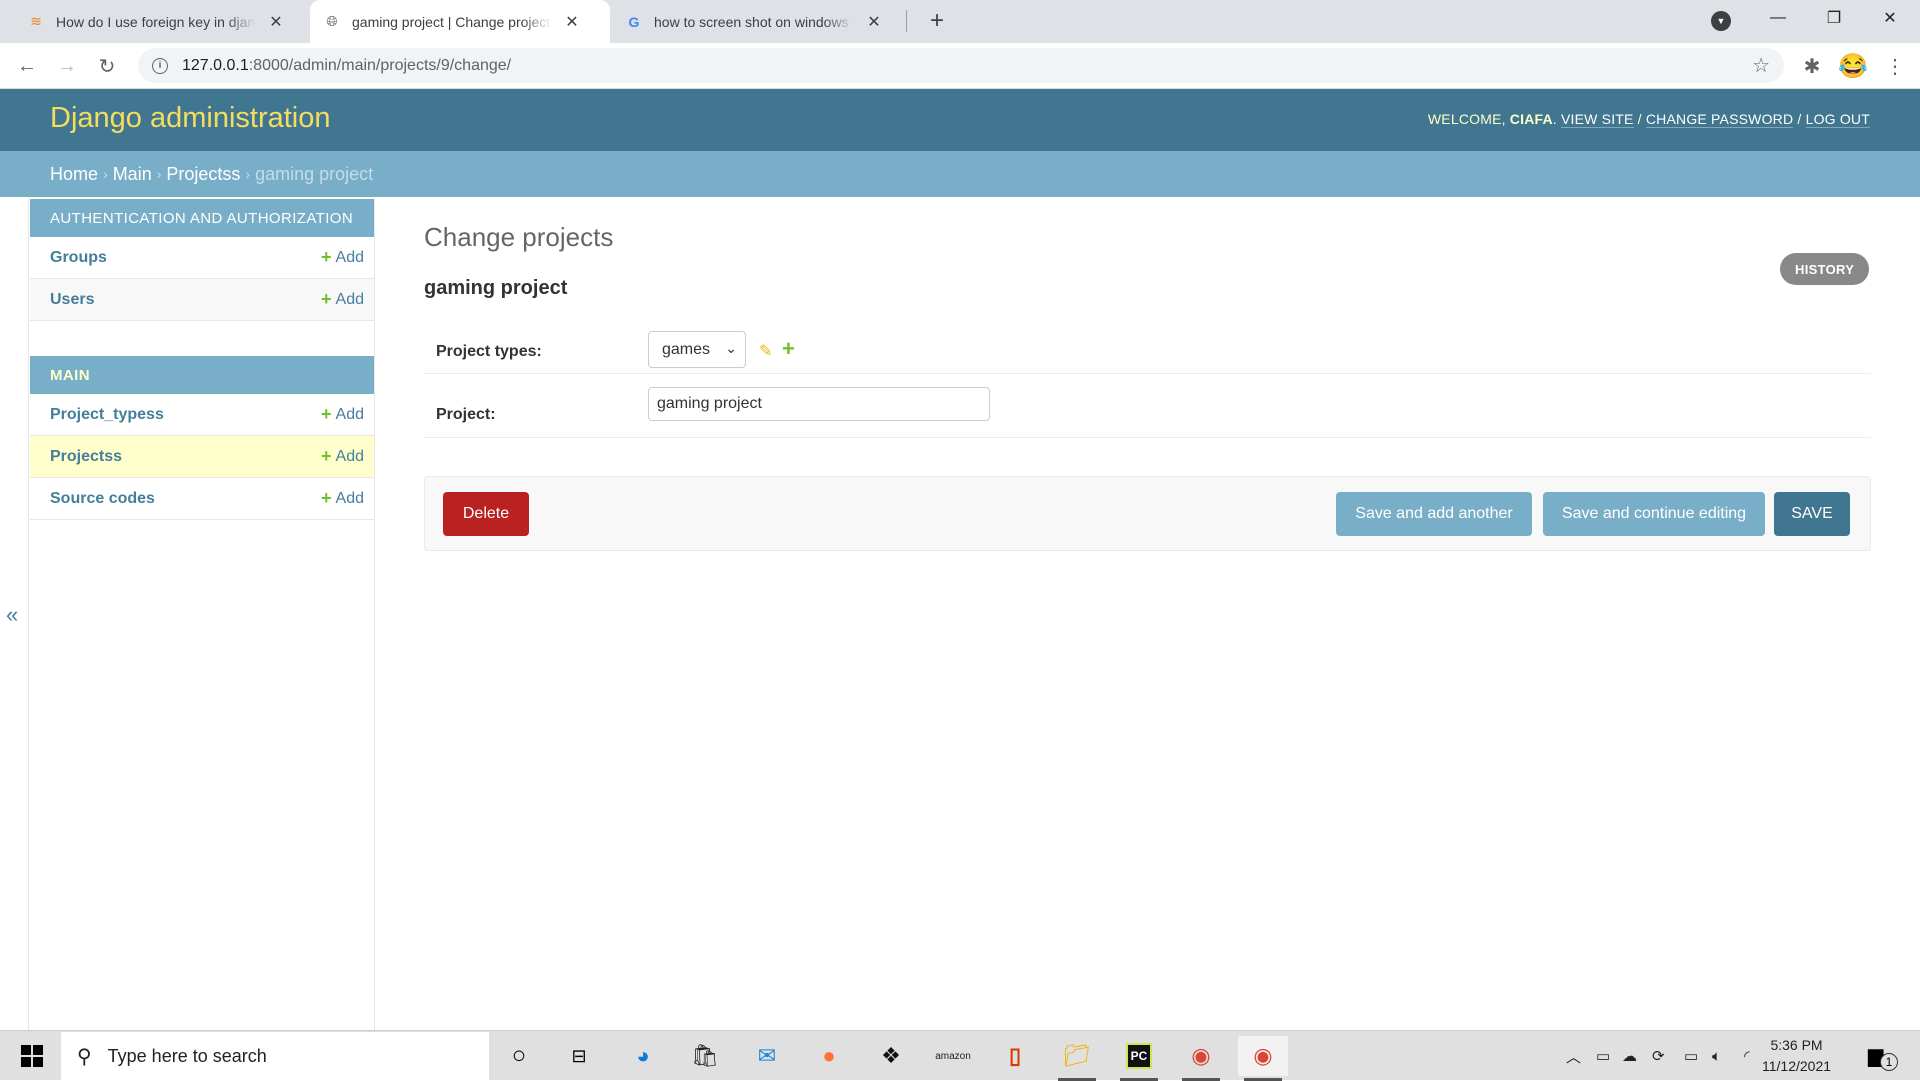 The width and height of the screenshot is (1920, 1081). What do you see at coordinates (1629, 1056) in the screenshot?
I see `onedrive-icon: ☁` at bounding box center [1629, 1056].